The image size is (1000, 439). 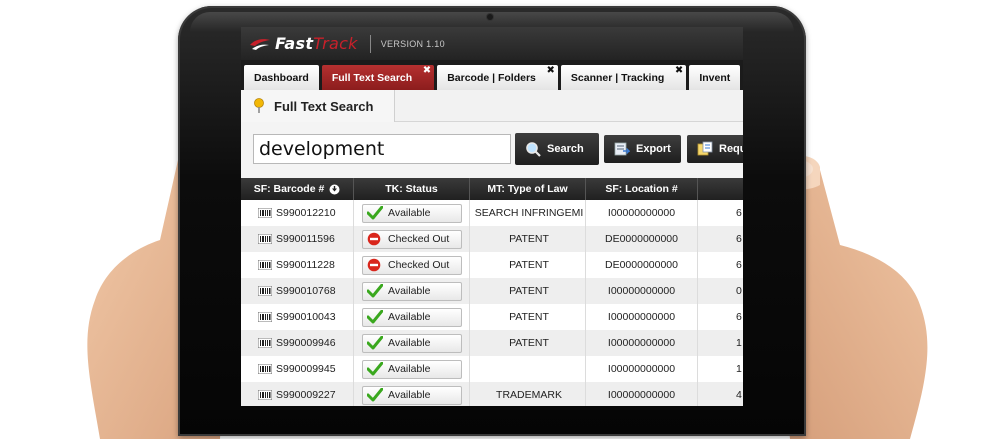 I want to click on page-title: Full Text Search, so click(x=324, y=106).